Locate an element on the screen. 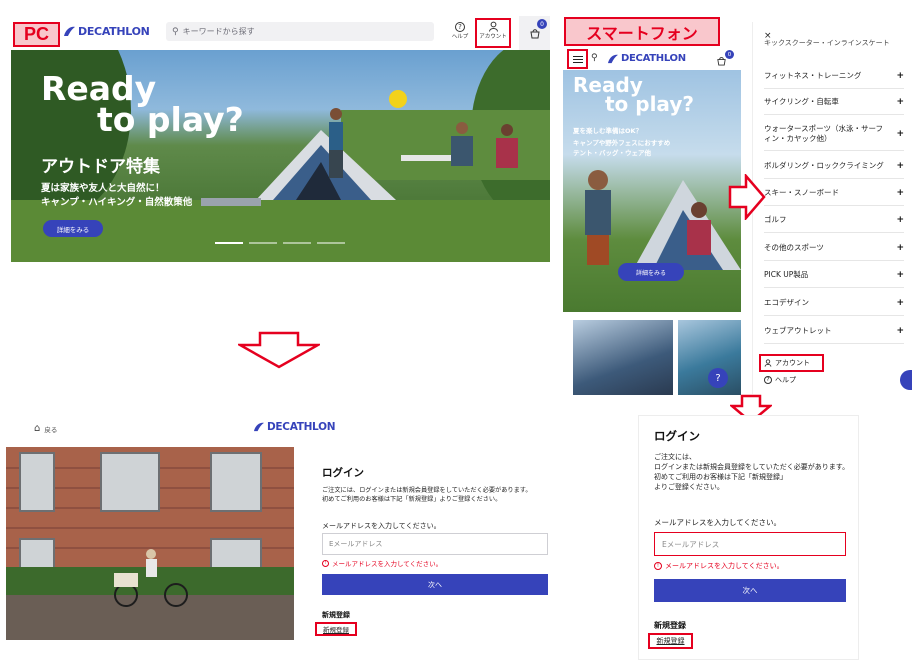  sp-search-icon: ⚲ is located at coordinates (594, 58).